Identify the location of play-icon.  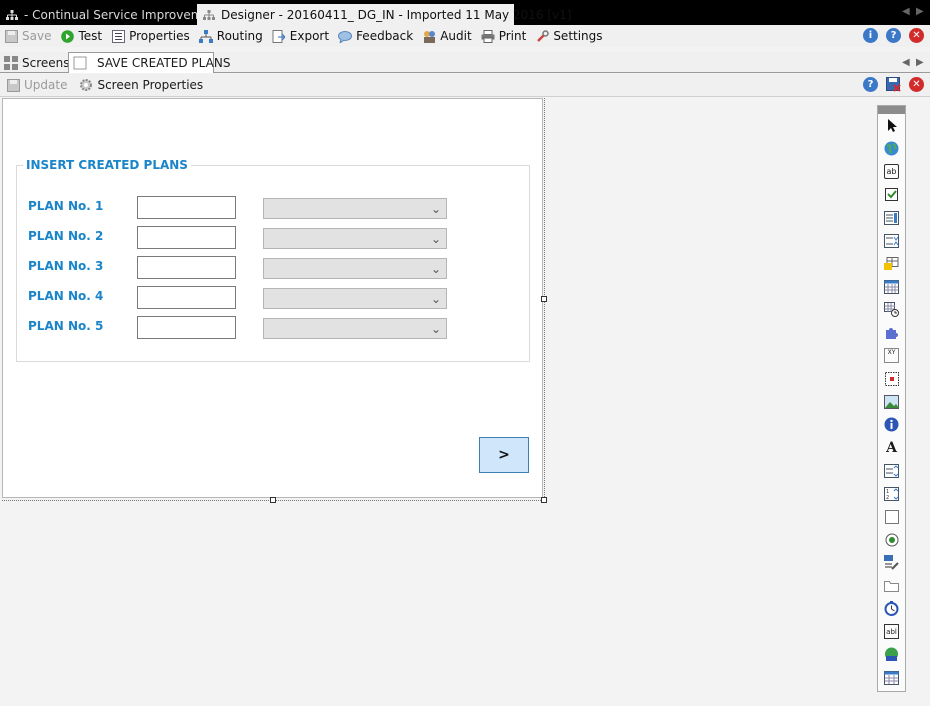
(67, 36).